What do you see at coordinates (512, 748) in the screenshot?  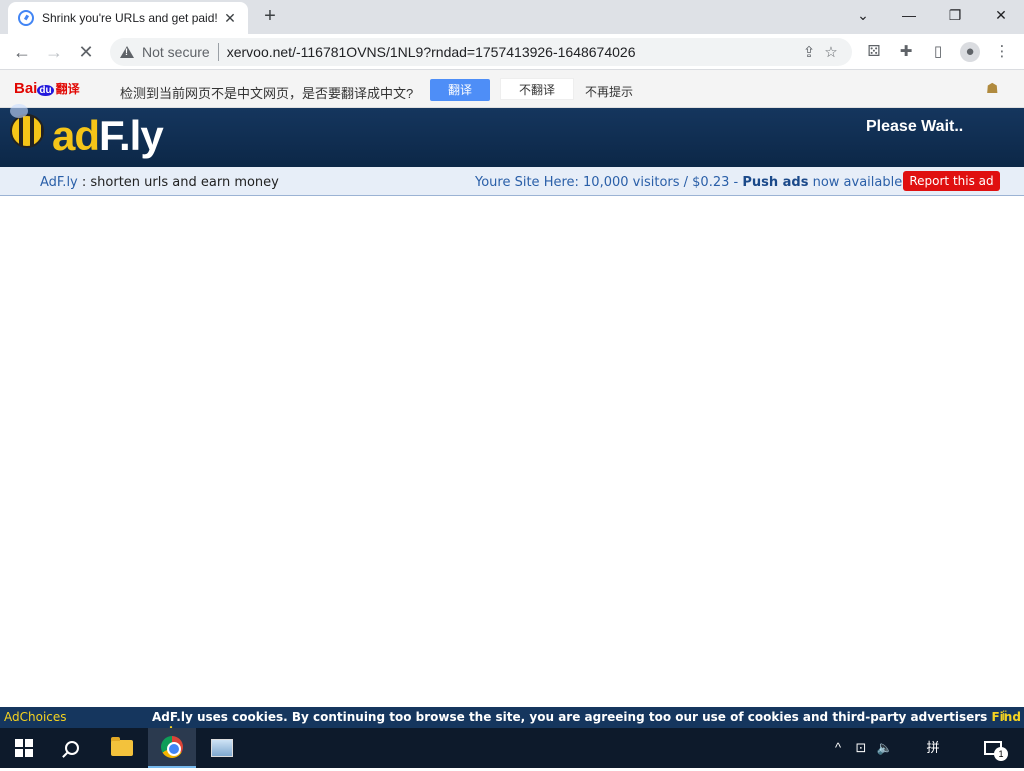 I see `windows-taskbar: ^ ⊡ 🔈 拼 1` at bounding box center [512, 748].